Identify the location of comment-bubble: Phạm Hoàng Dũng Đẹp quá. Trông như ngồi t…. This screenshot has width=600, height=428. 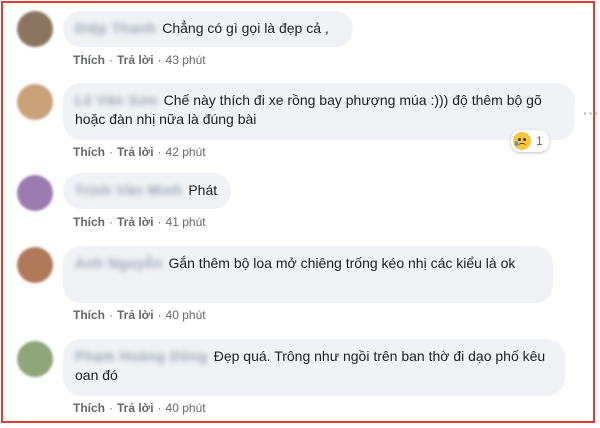
(314, 367).